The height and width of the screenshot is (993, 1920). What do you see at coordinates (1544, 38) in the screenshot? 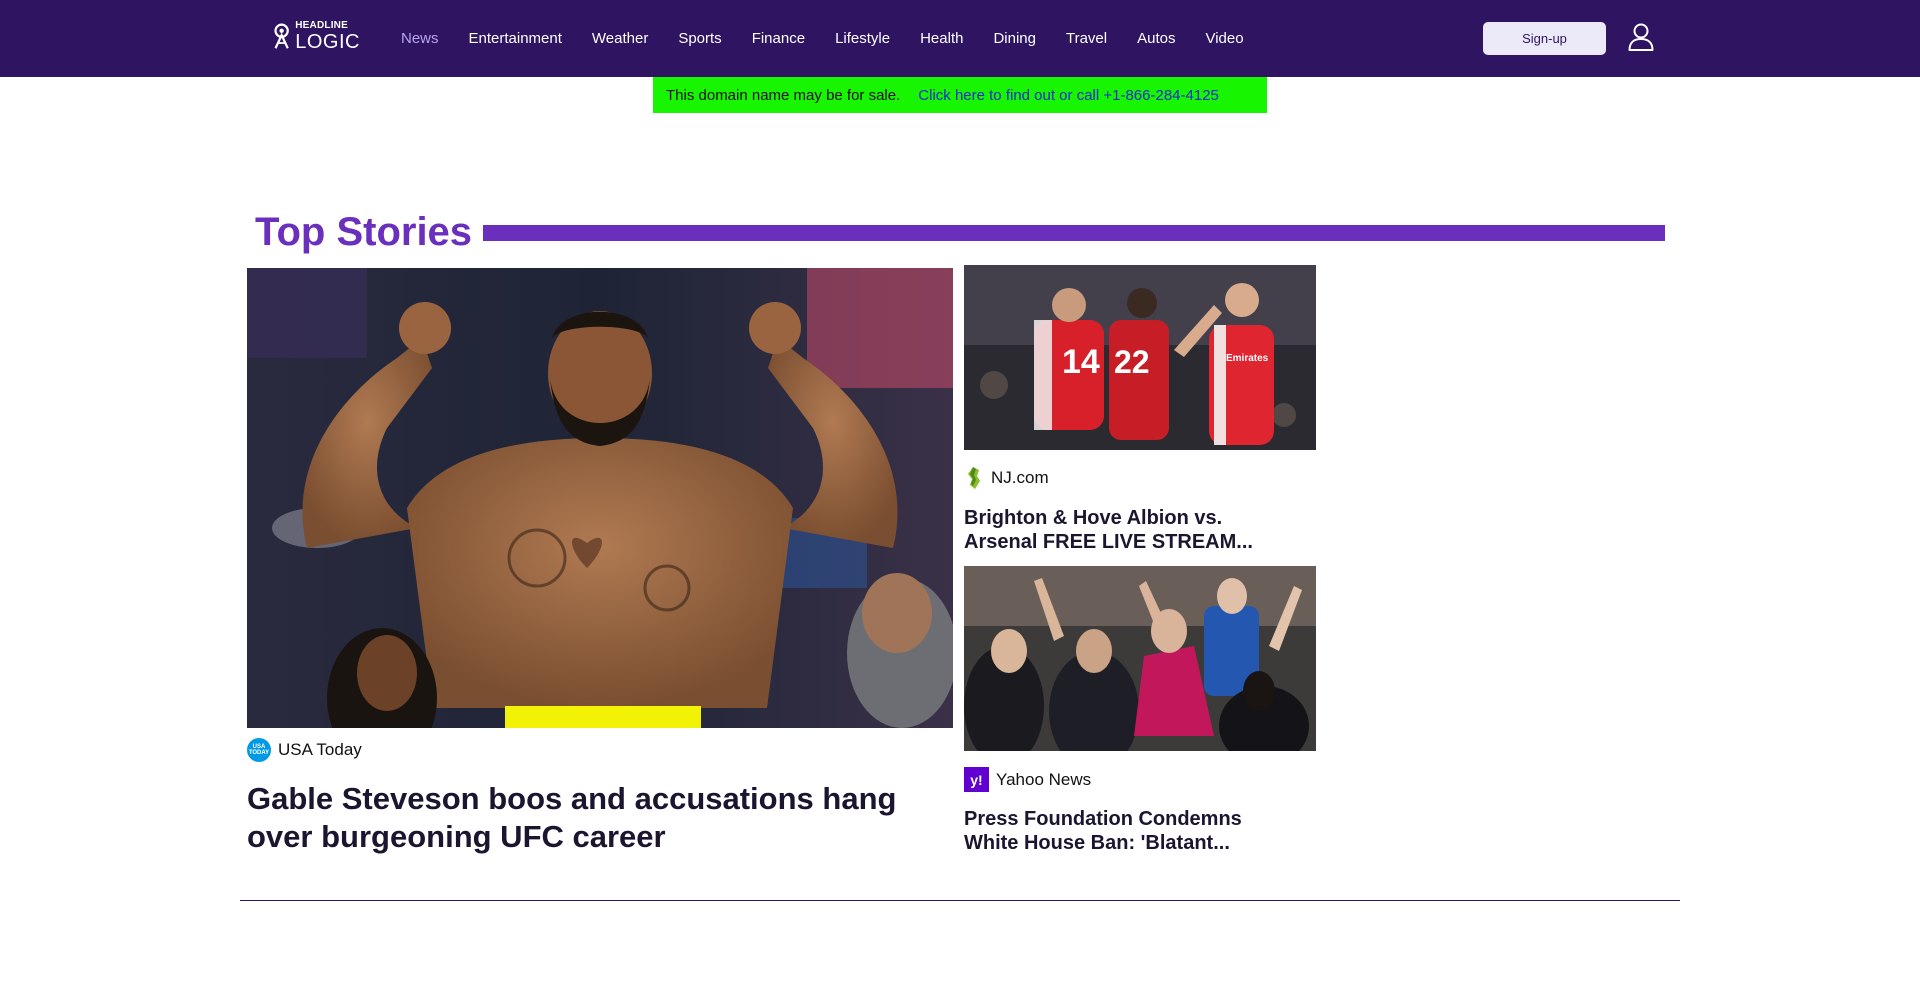
I see `signup-button: Sign-up` at bounding box center [1544, 38].